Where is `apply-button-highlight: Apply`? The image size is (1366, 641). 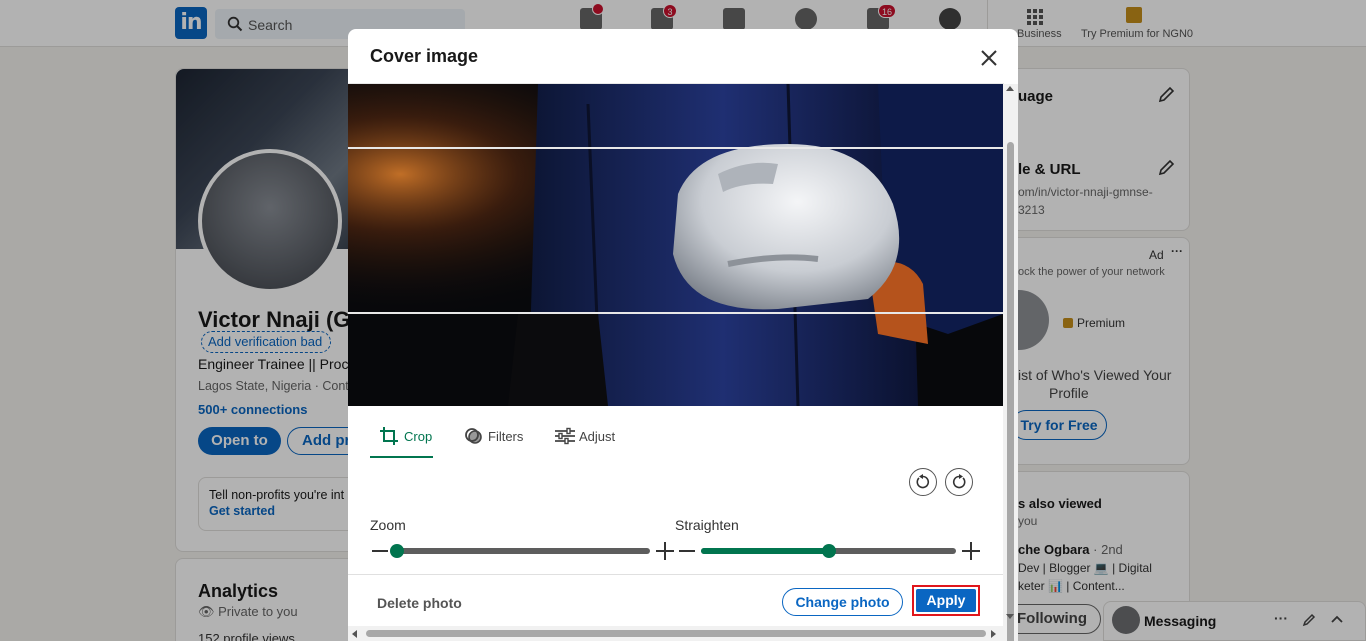 apply-button-highlight: Apply is located at coordinates (946, 600).